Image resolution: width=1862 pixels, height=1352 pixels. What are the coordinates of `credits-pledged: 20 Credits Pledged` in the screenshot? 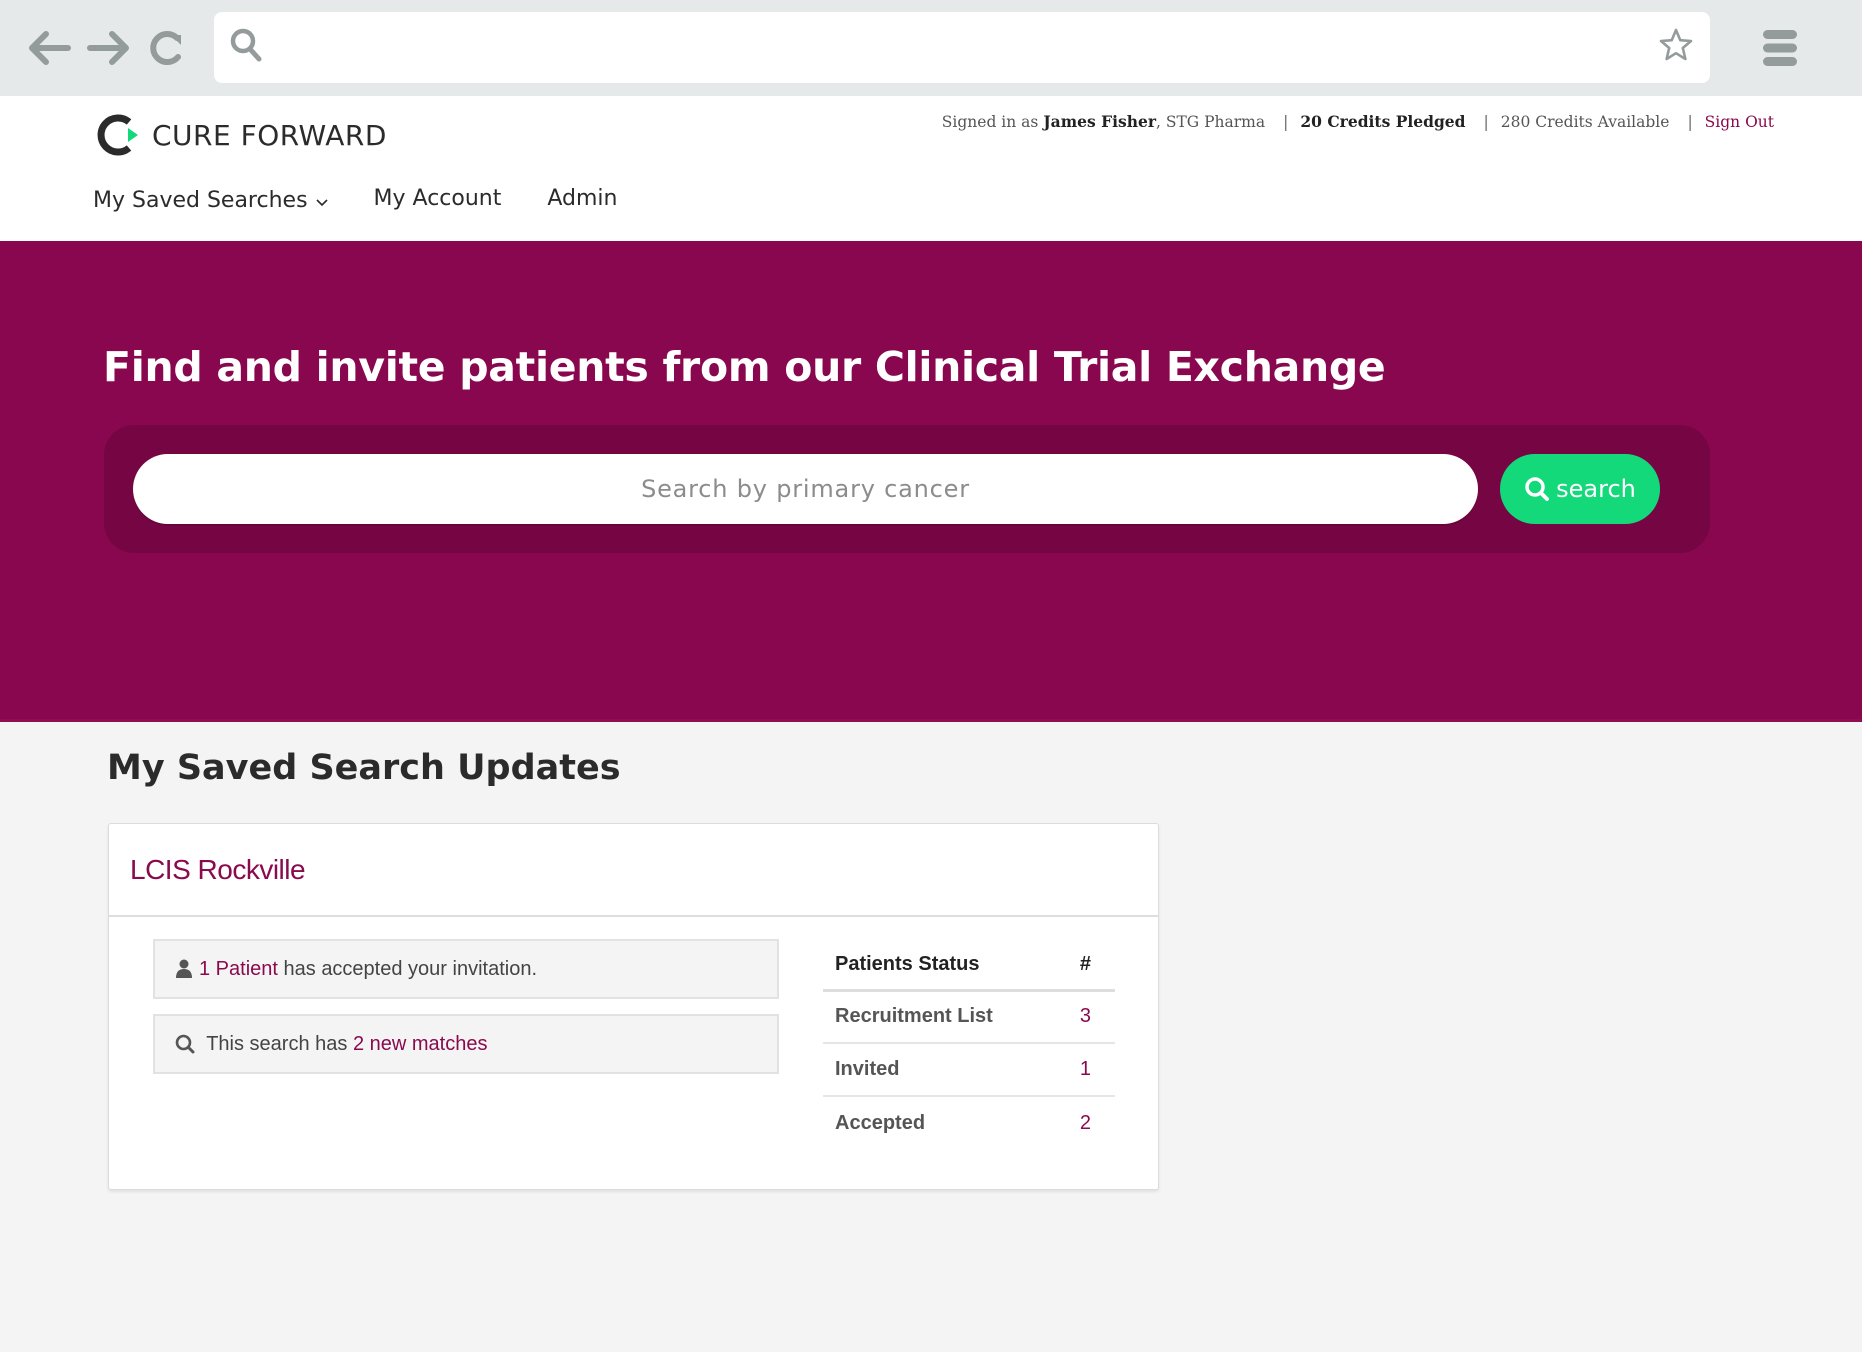 It's located at (1383, 121).